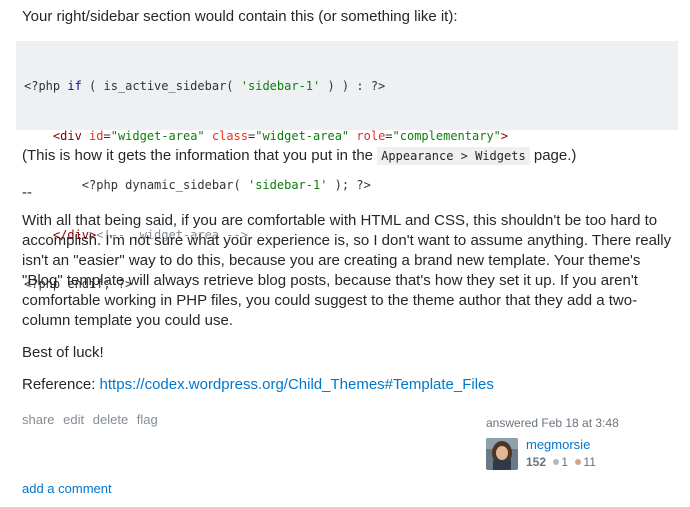  What do you see at coordinates (578, 462) in the screenshot?
I see `bronze-badge-icon` at bounding box center [578, 462].